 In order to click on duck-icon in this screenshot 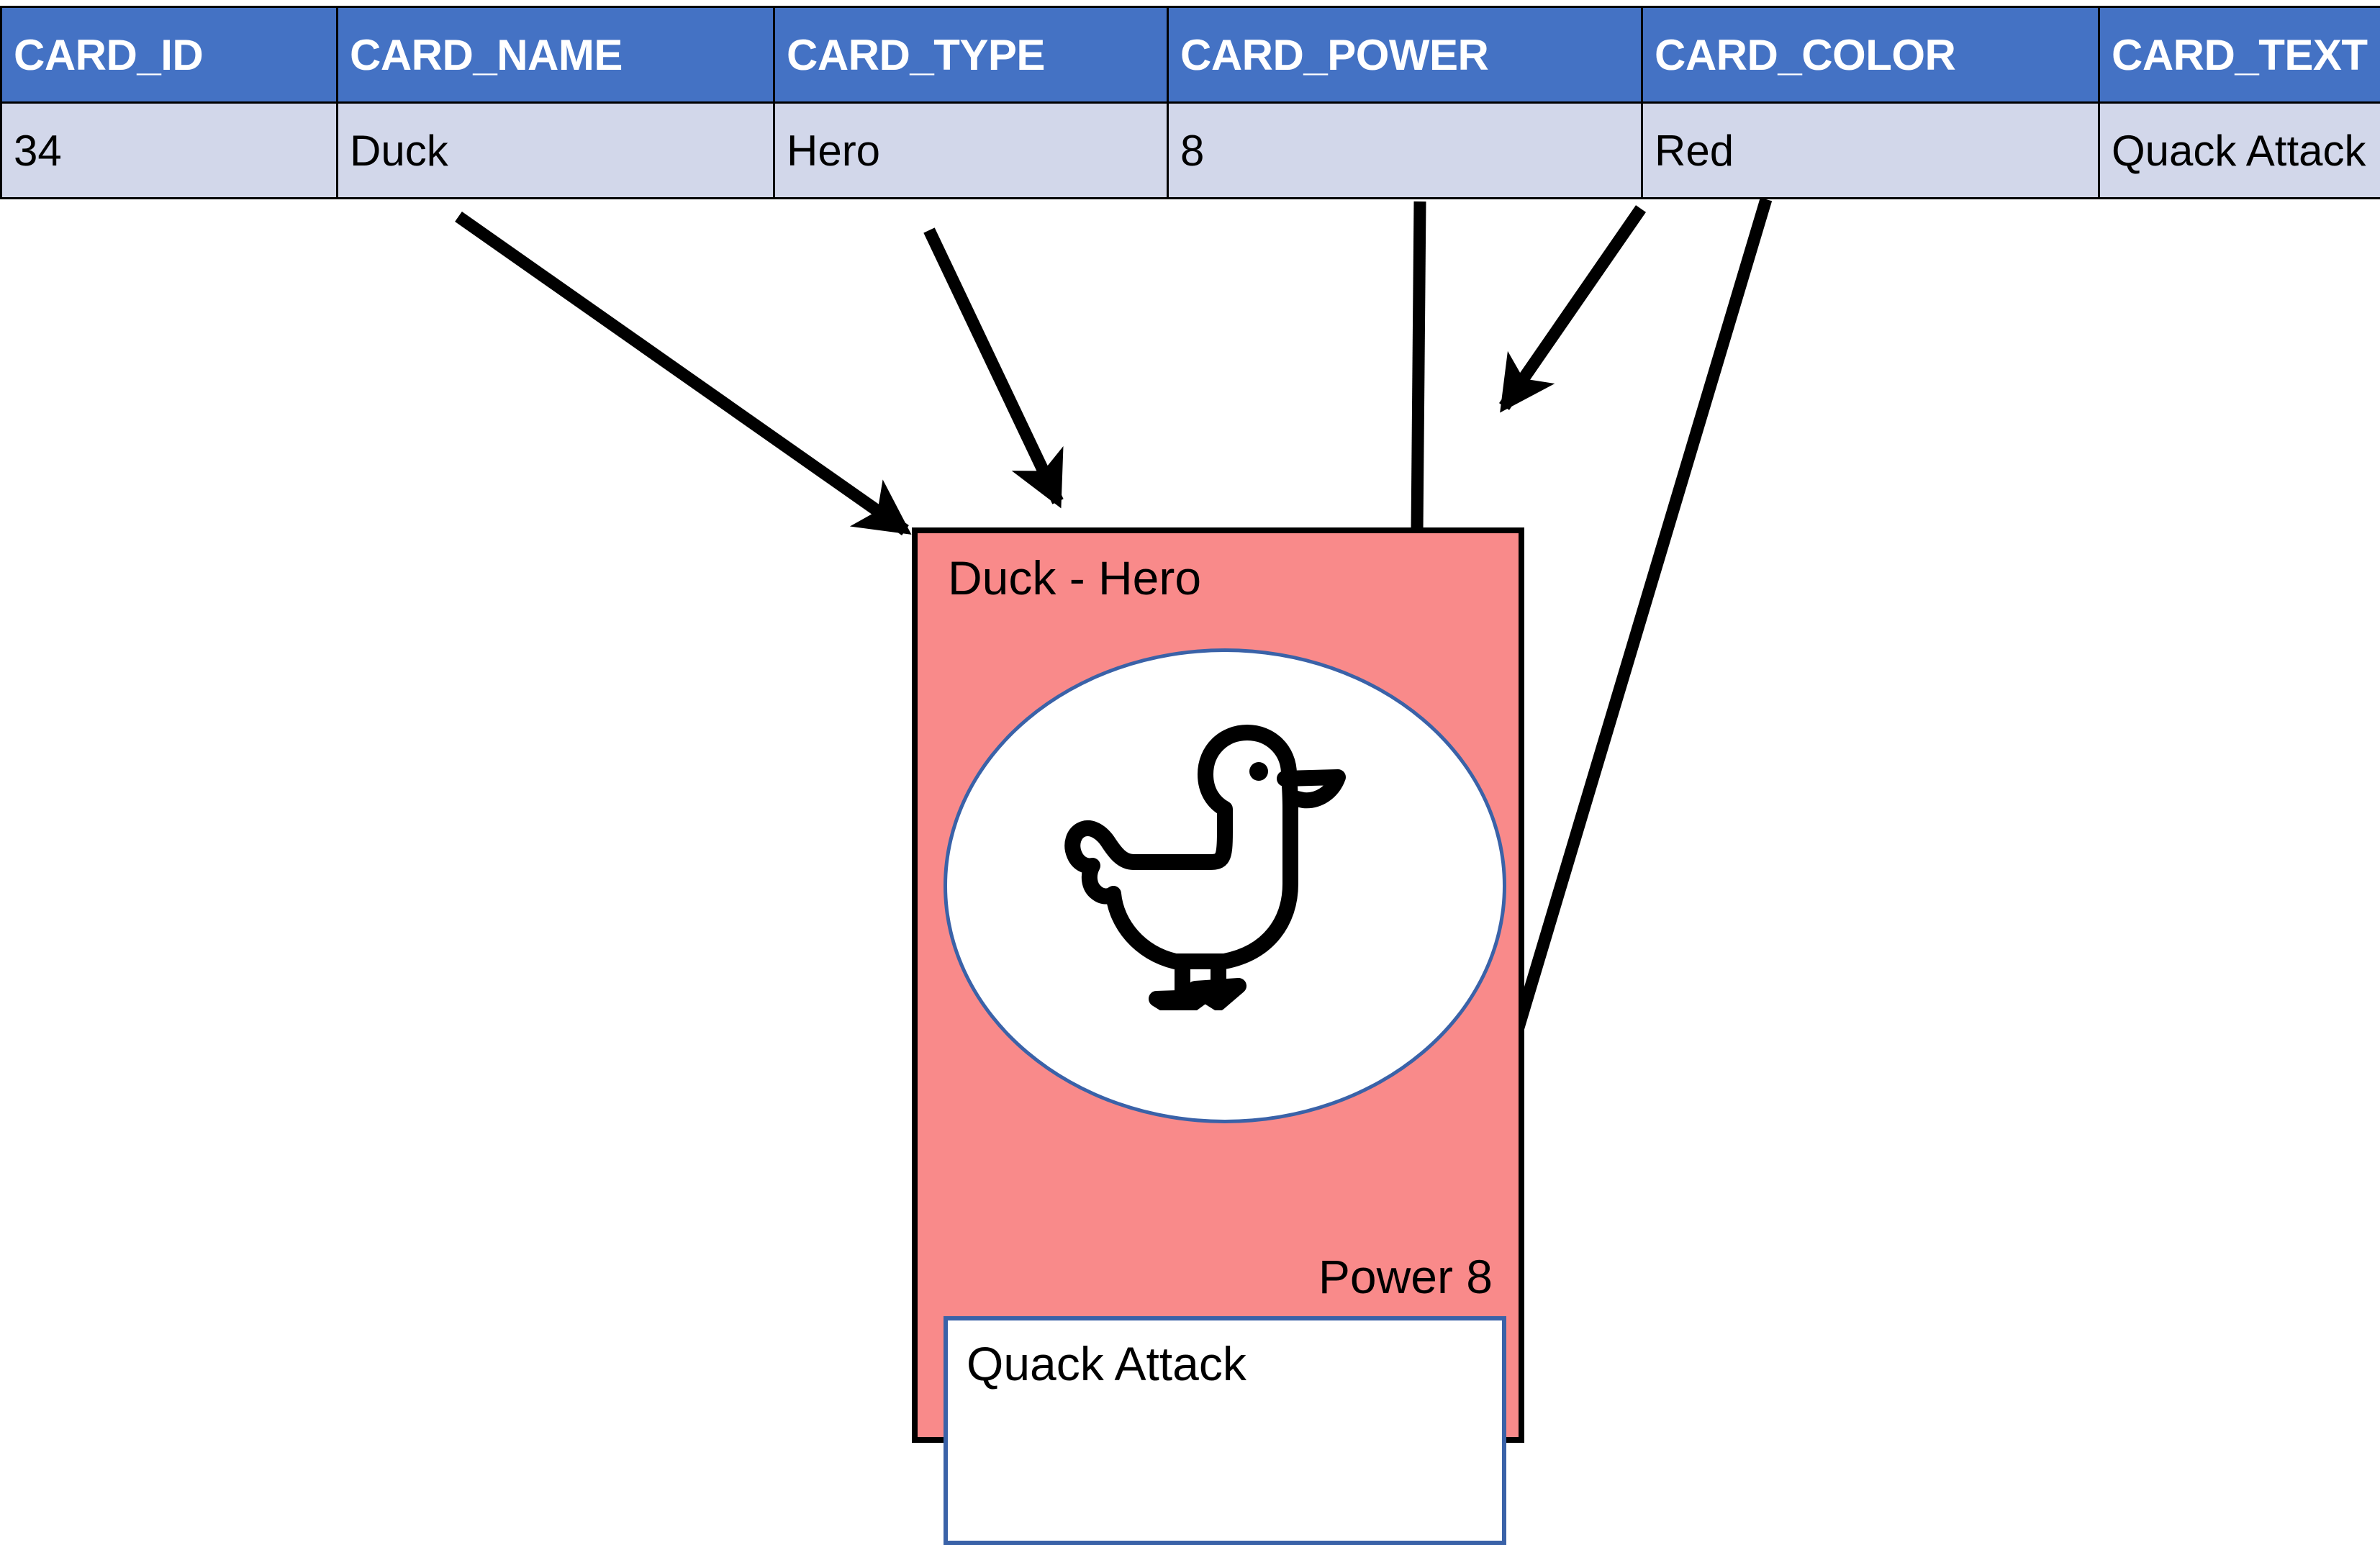, I will do `click(1228, 859)`.